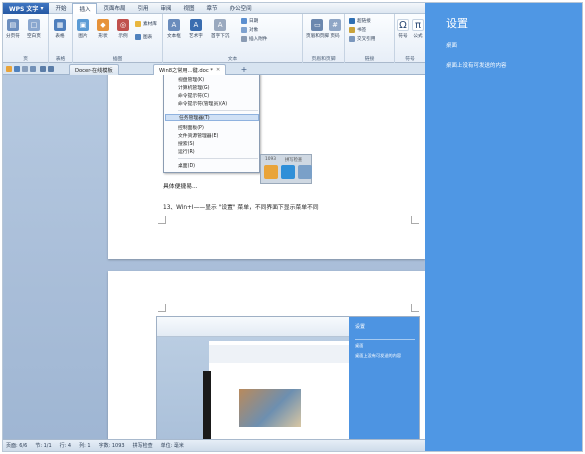 The width and height of the screenshot is (585, 454). What do you see at coordinates (410, 38) in the screenshot?
I see `ribbon-group-symbols: Ω 符号 π 公式 符号` at bounding box center [410, 38].